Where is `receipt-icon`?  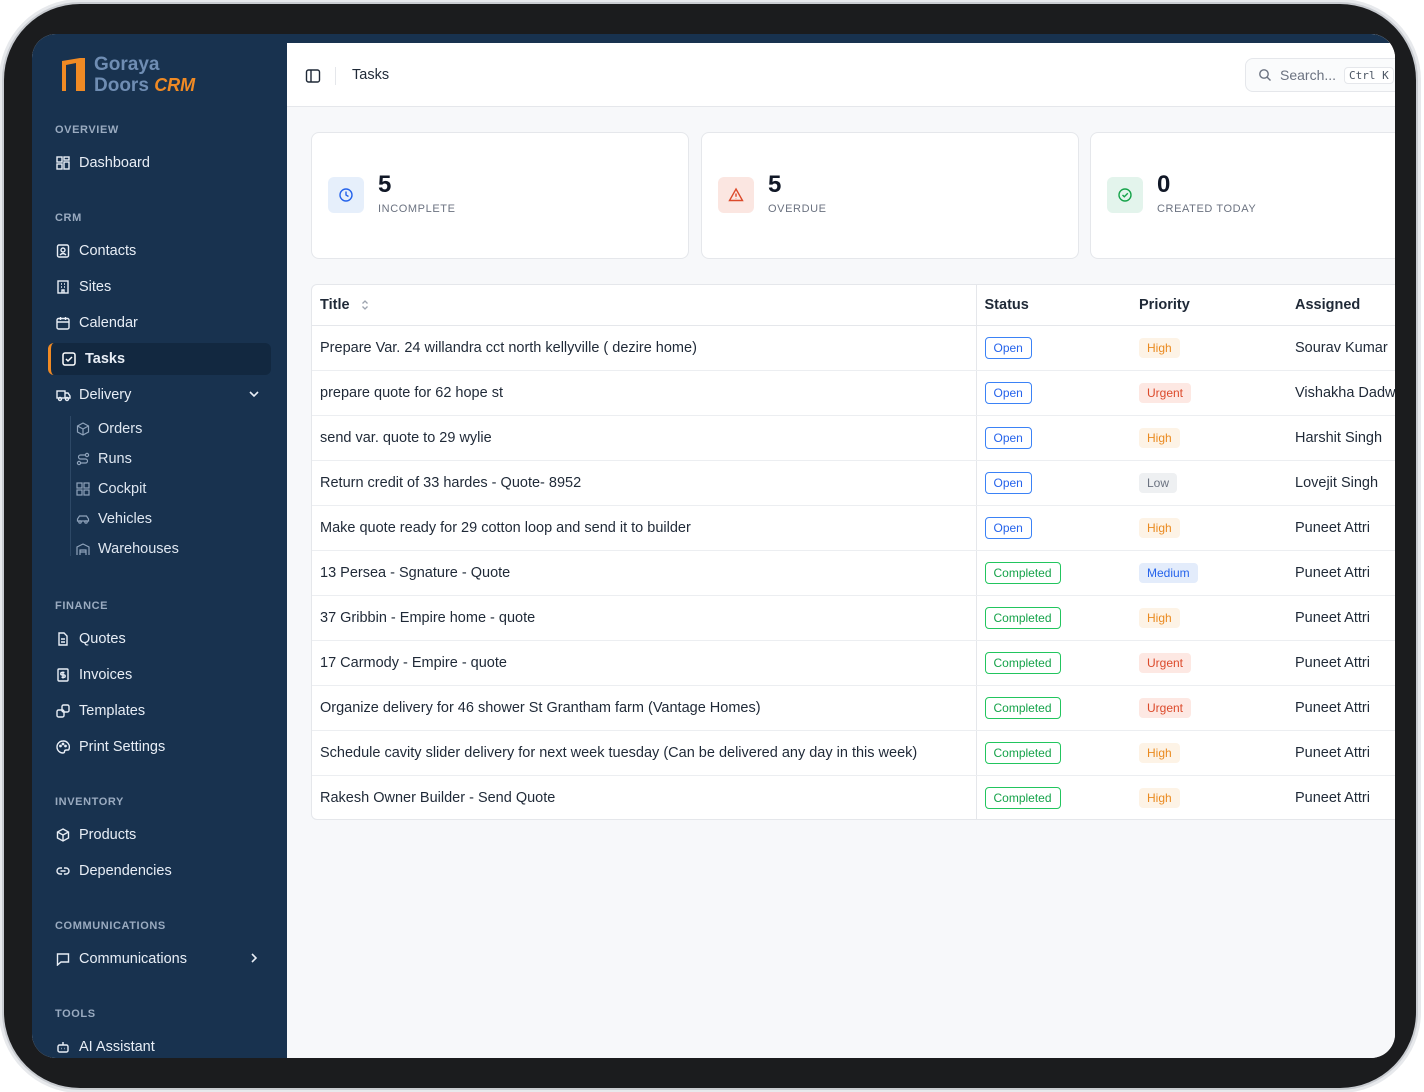 receipt-icon is located at coordinates (63, 675).